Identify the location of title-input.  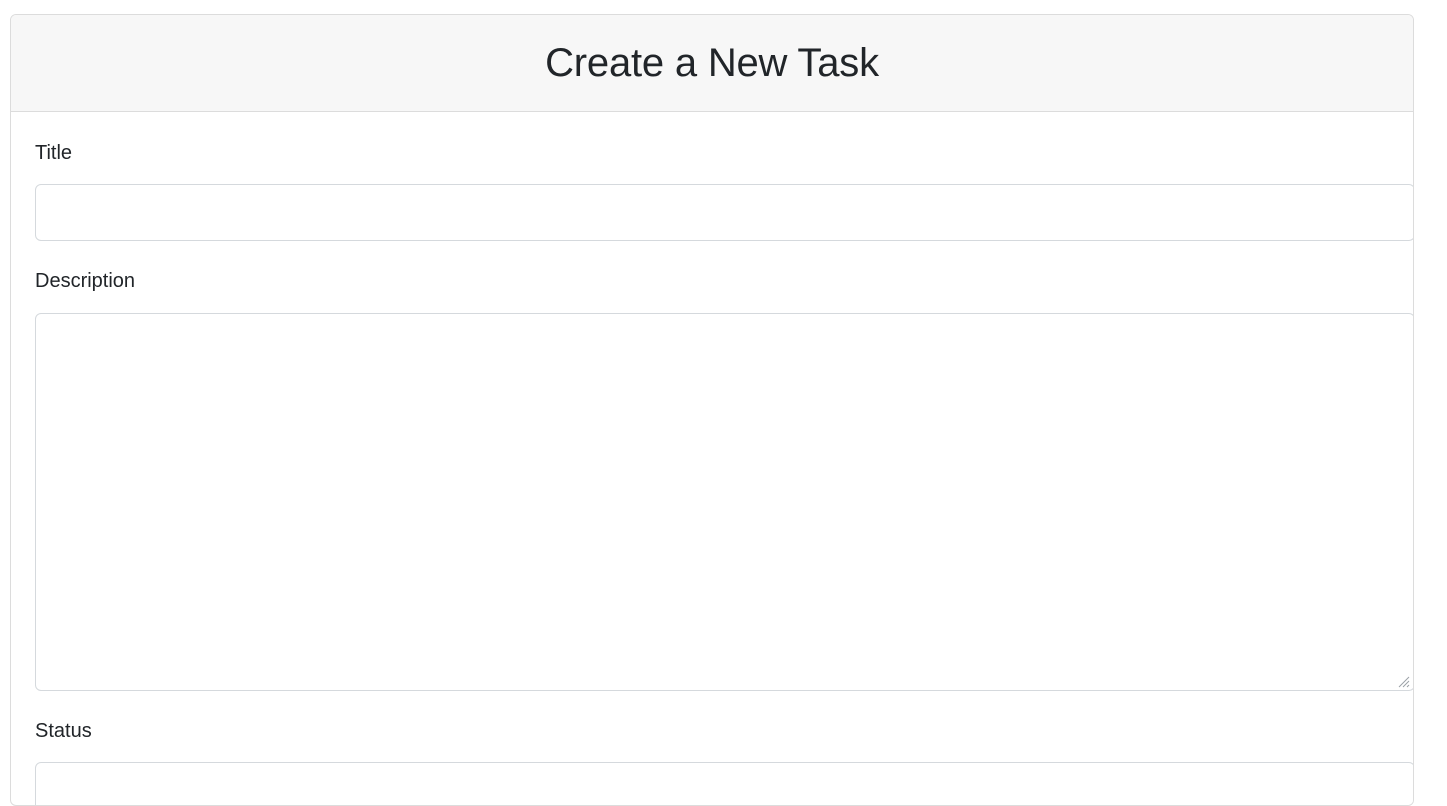
(724, 212).